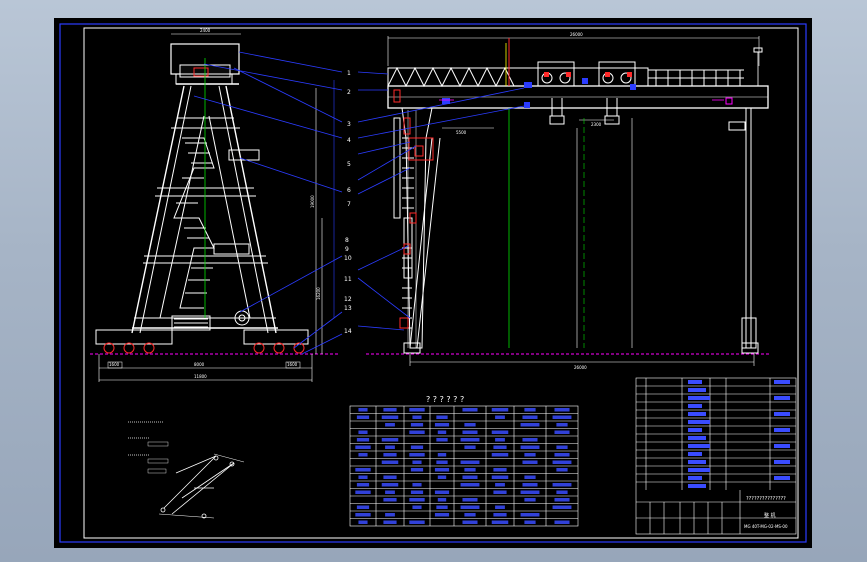 Image resolution: width=867 pixels, height=562 pixels. I want to click on part-number-7: 7, so click(349, 204).